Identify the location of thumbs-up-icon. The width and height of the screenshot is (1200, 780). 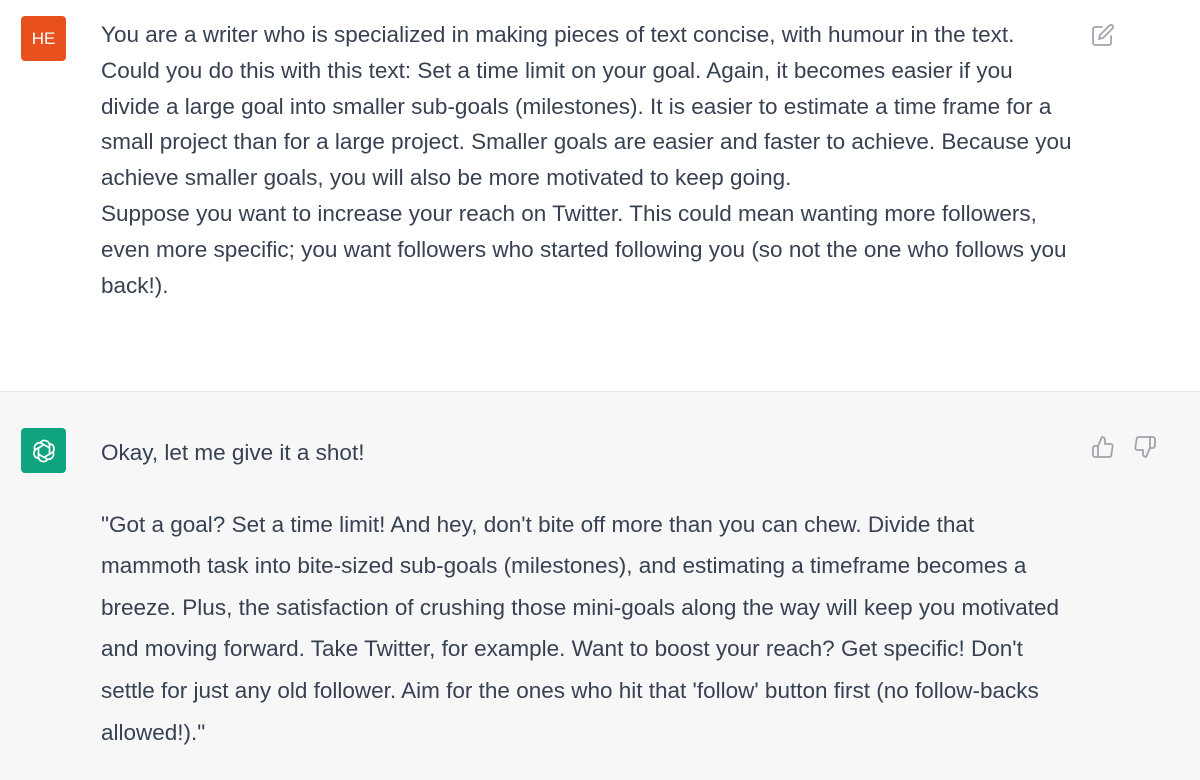
(1103, 447).